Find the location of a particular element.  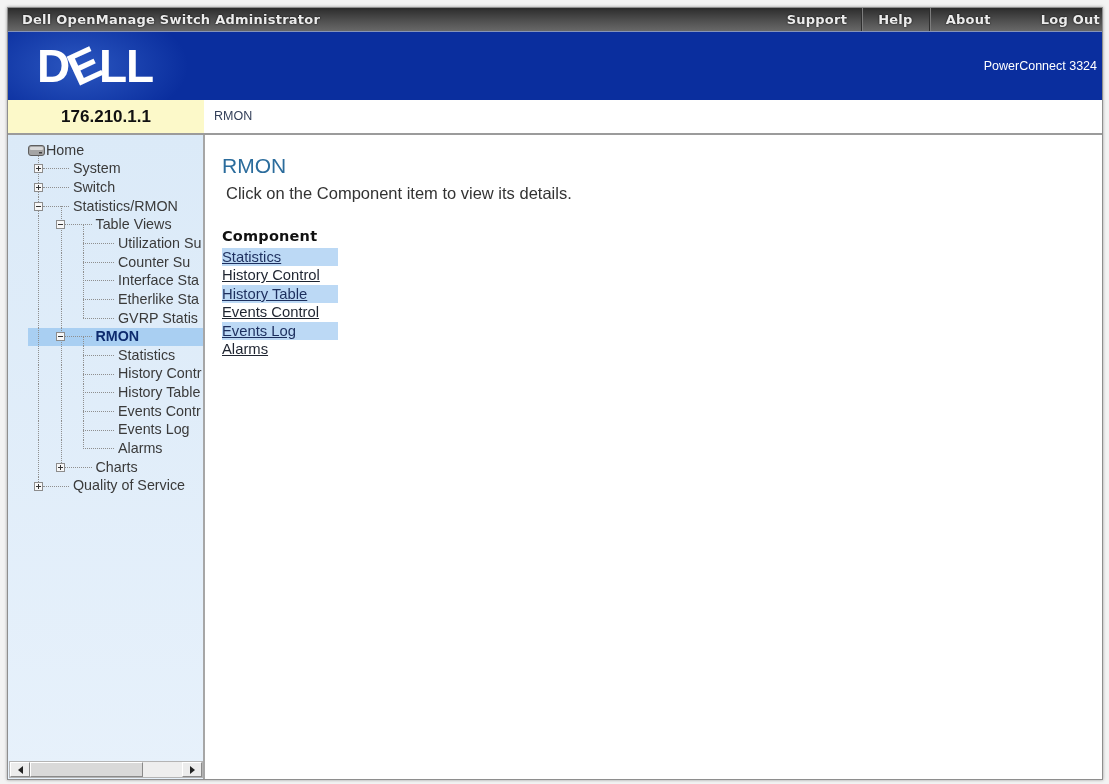

list-heading: Component is located at coordinates (270, 236).